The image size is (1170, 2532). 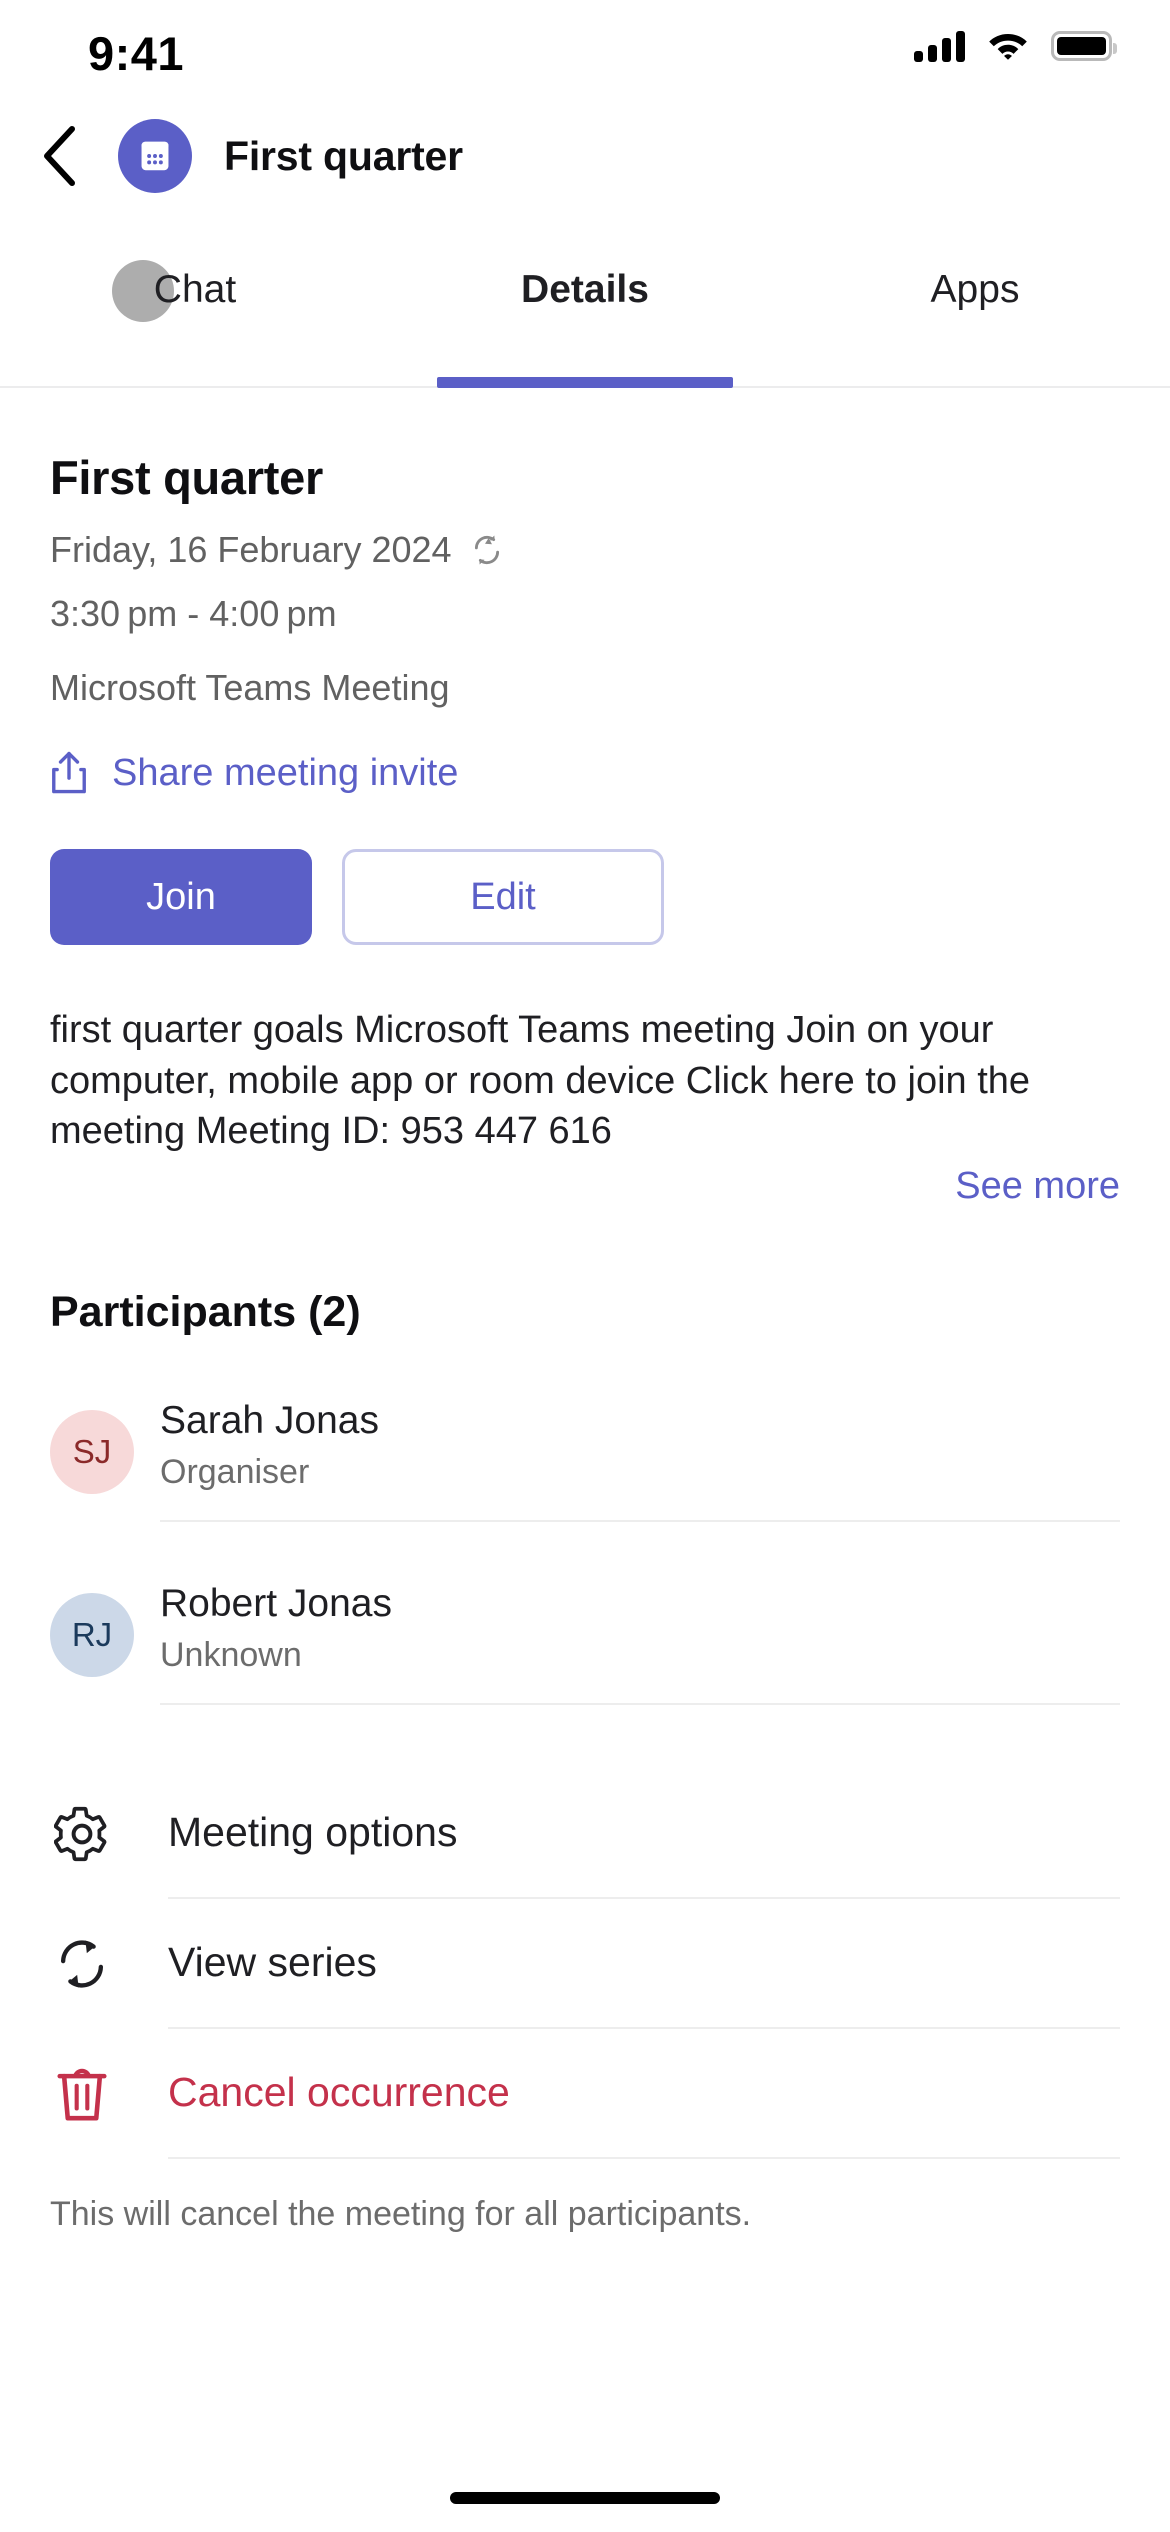 What do you see at coordinates (1008, 47) in the screenshot?
I see `wifi-icon` at bounding box center [1008, 47].